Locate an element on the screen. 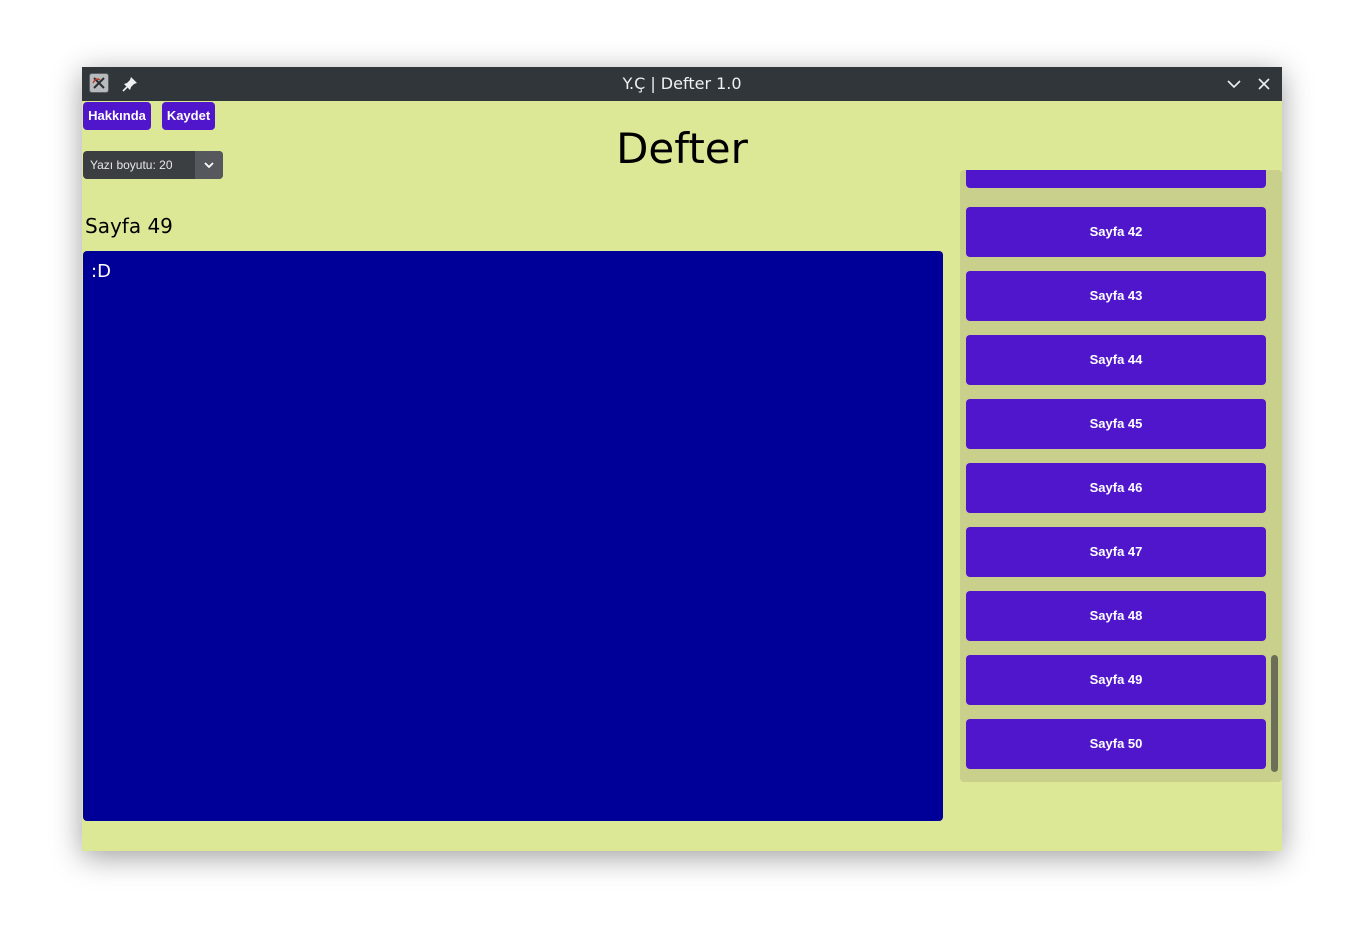  titlebar: Y.Ç | Defter 1.0 is located at coordinates (682, 84).